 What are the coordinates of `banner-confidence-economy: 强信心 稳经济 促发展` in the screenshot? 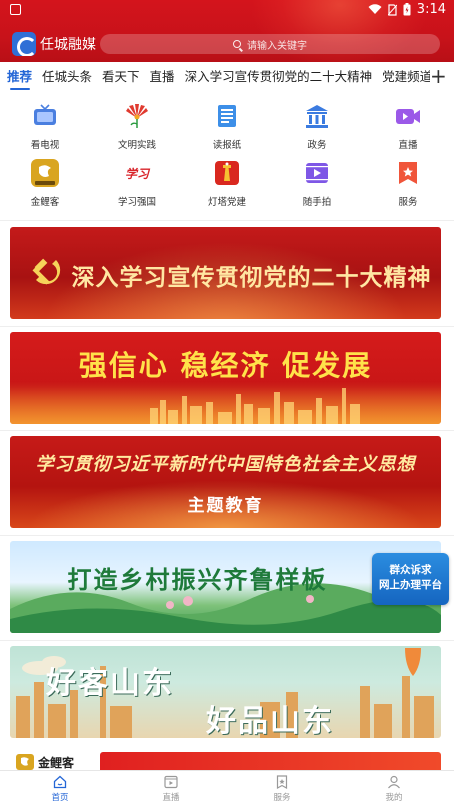 It's located at (225, 378).